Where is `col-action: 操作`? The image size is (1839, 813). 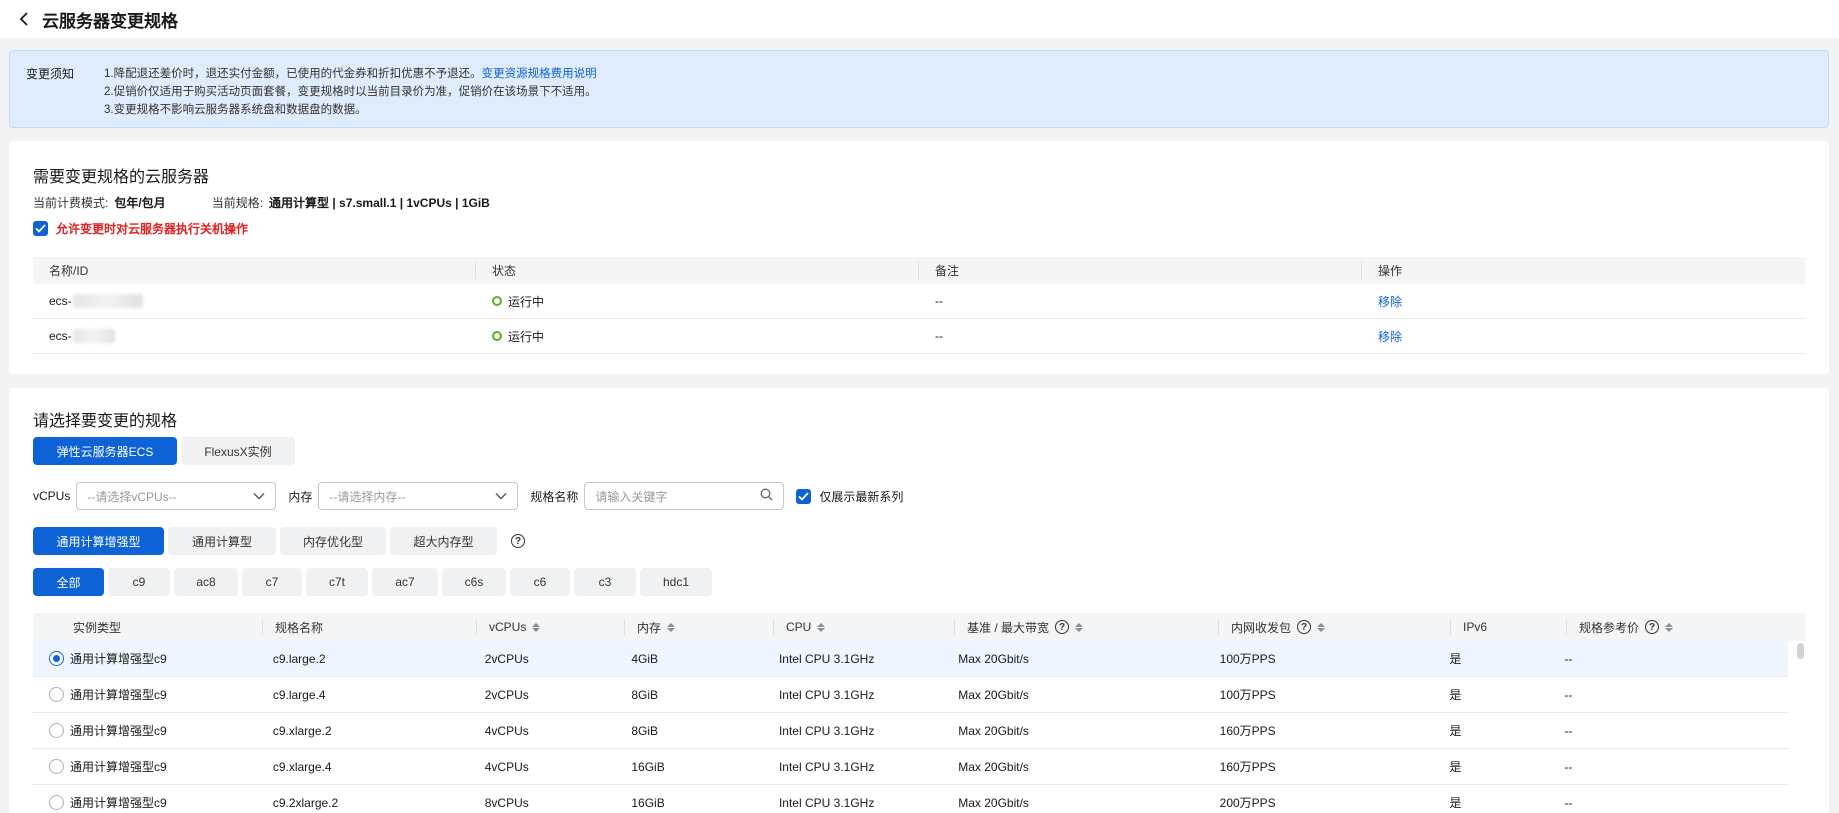 col-action: 操作 is located at coordinates (1390, 271).